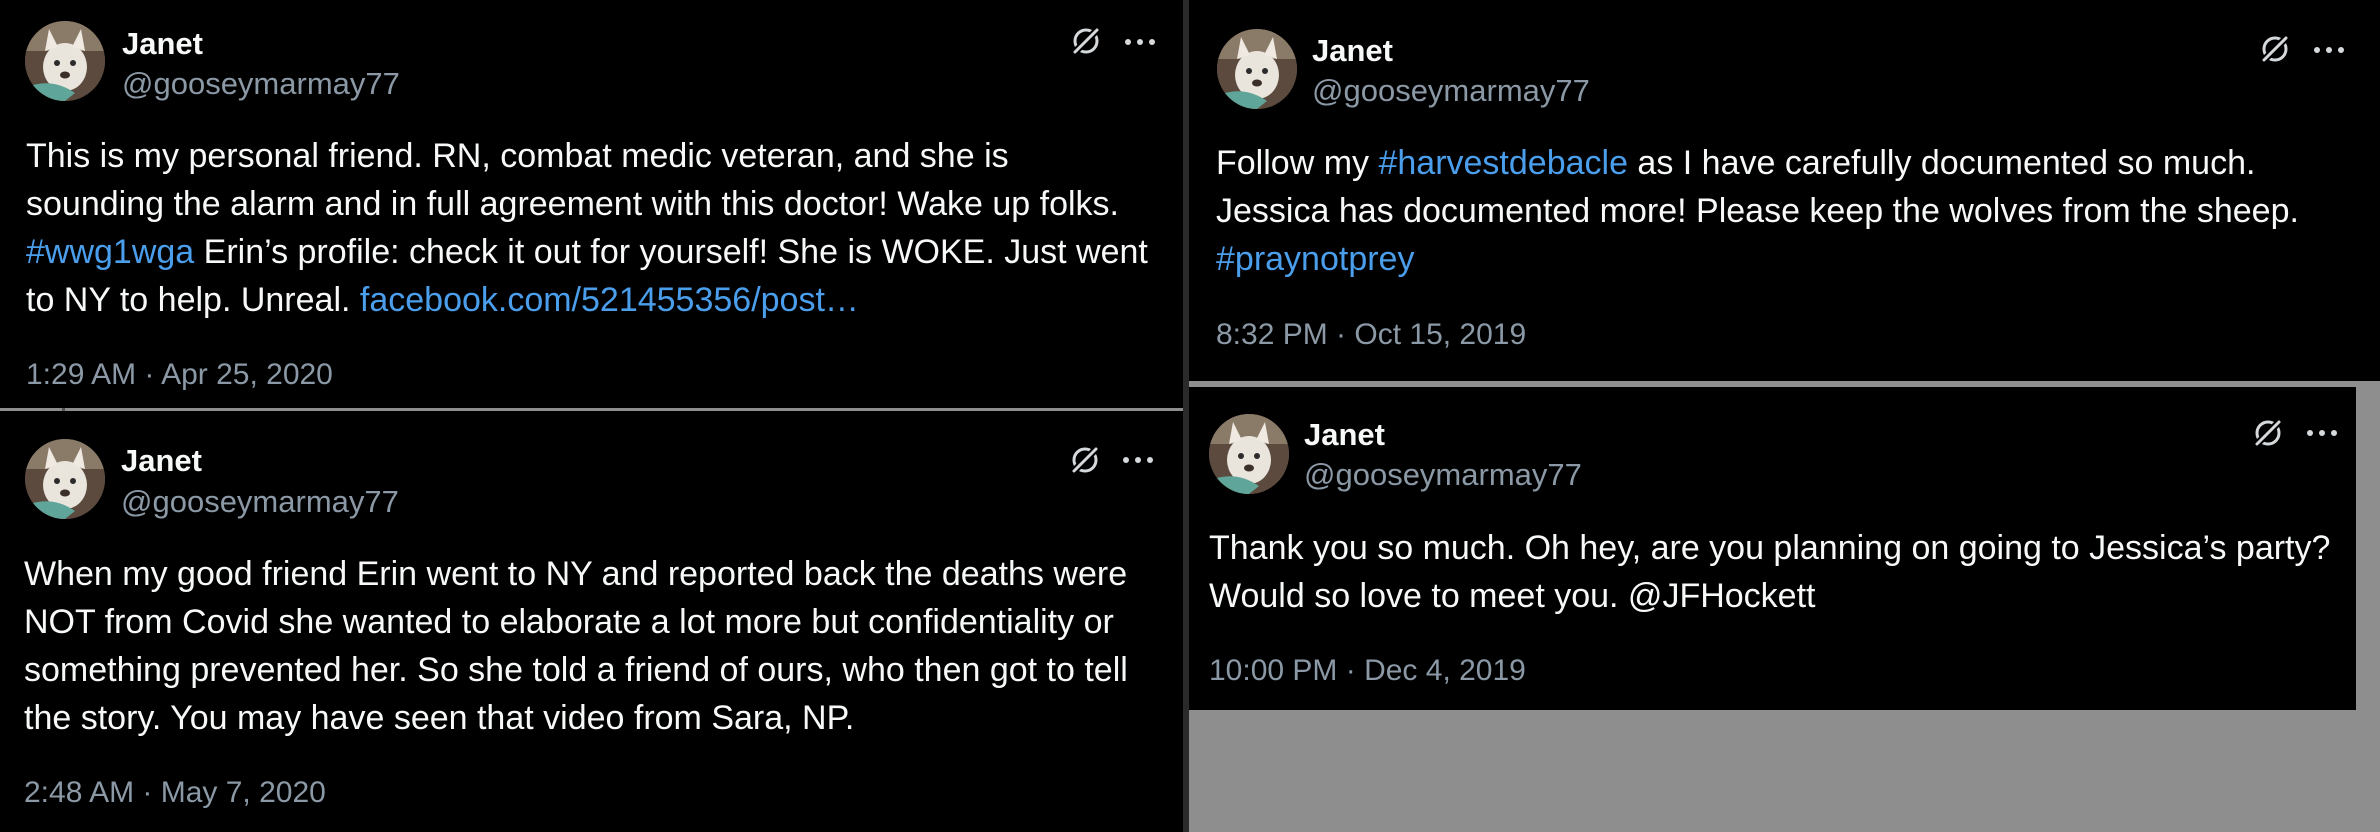 The width and height of the screenshot is (2380, 832). Describe the element at coordinates (1512, 596) in the screenshot. I see `tweet-text-segment: Would so love to meet you. @JFHockett` at that location.